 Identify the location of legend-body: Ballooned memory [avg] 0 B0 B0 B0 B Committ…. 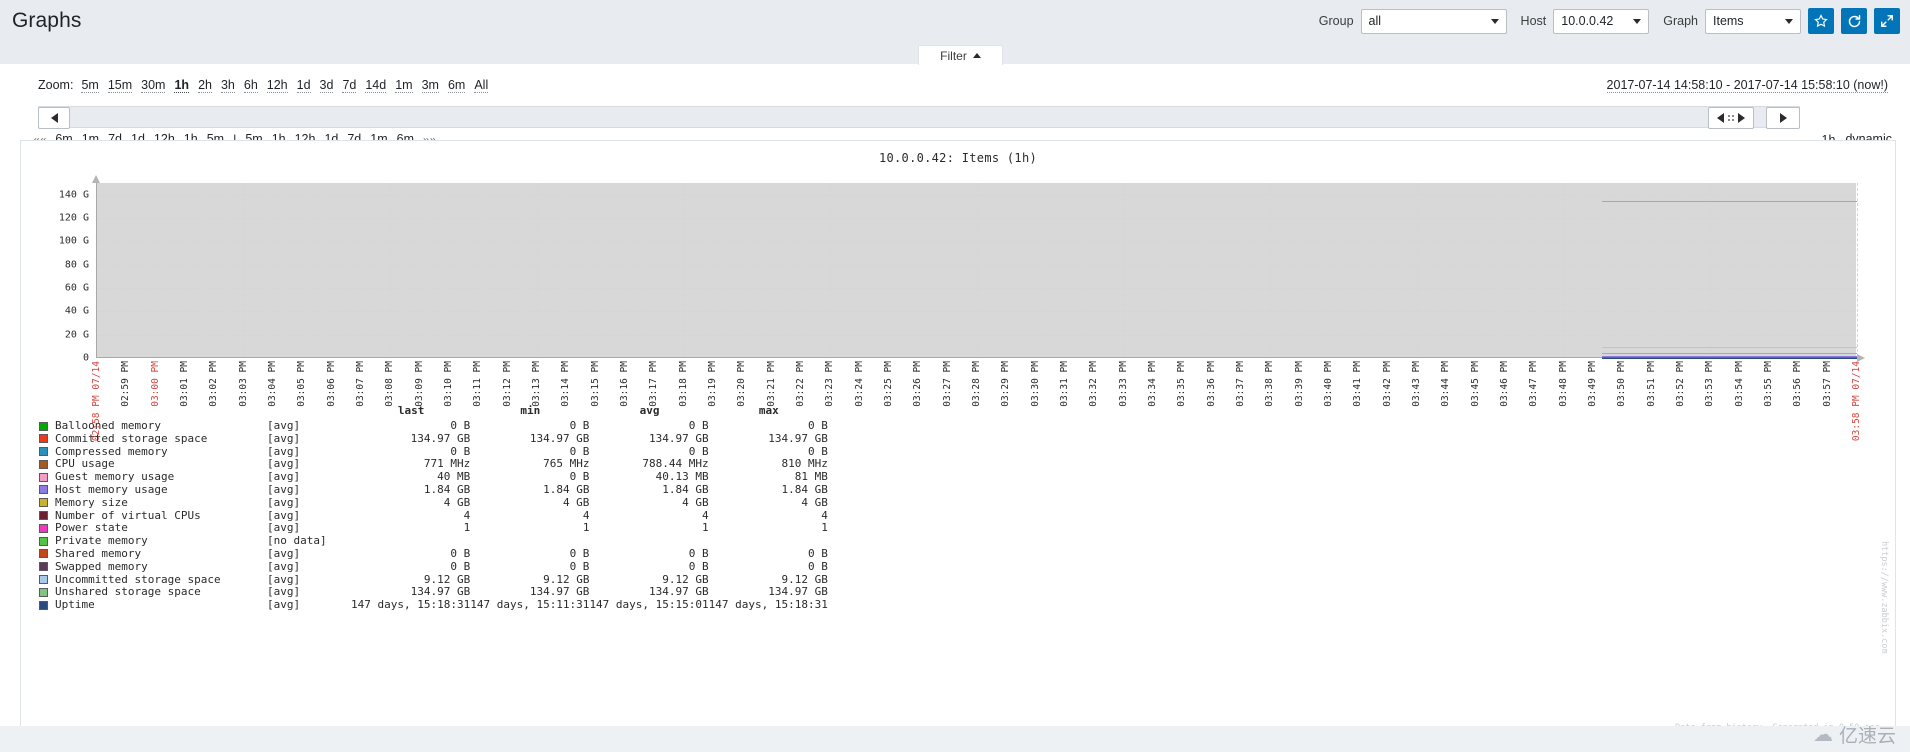
(433, 516).